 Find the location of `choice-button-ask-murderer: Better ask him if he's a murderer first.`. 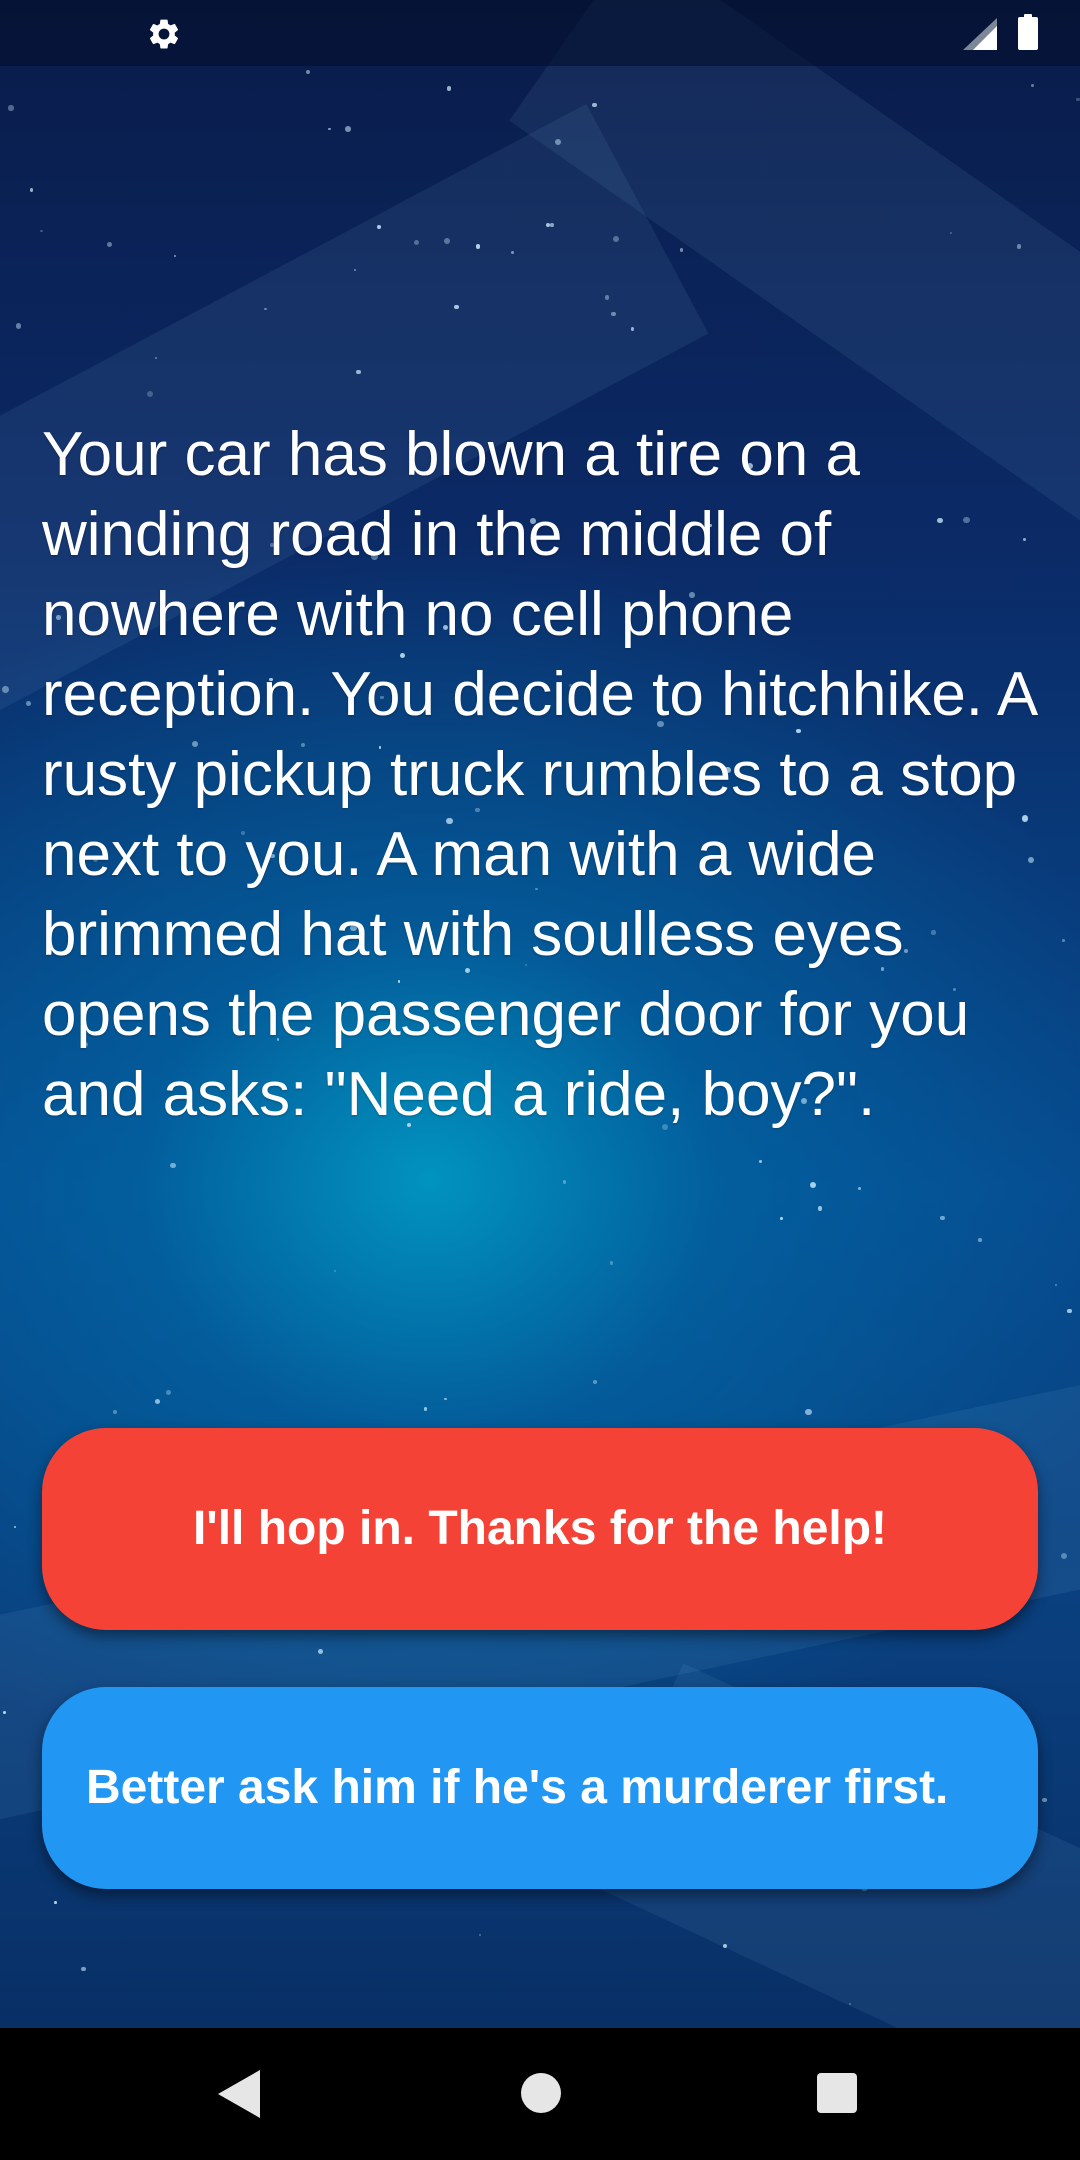

choice-button-ask-murderer: Better ask him if he's a murderer first. is located at coordinates (540, 1788).